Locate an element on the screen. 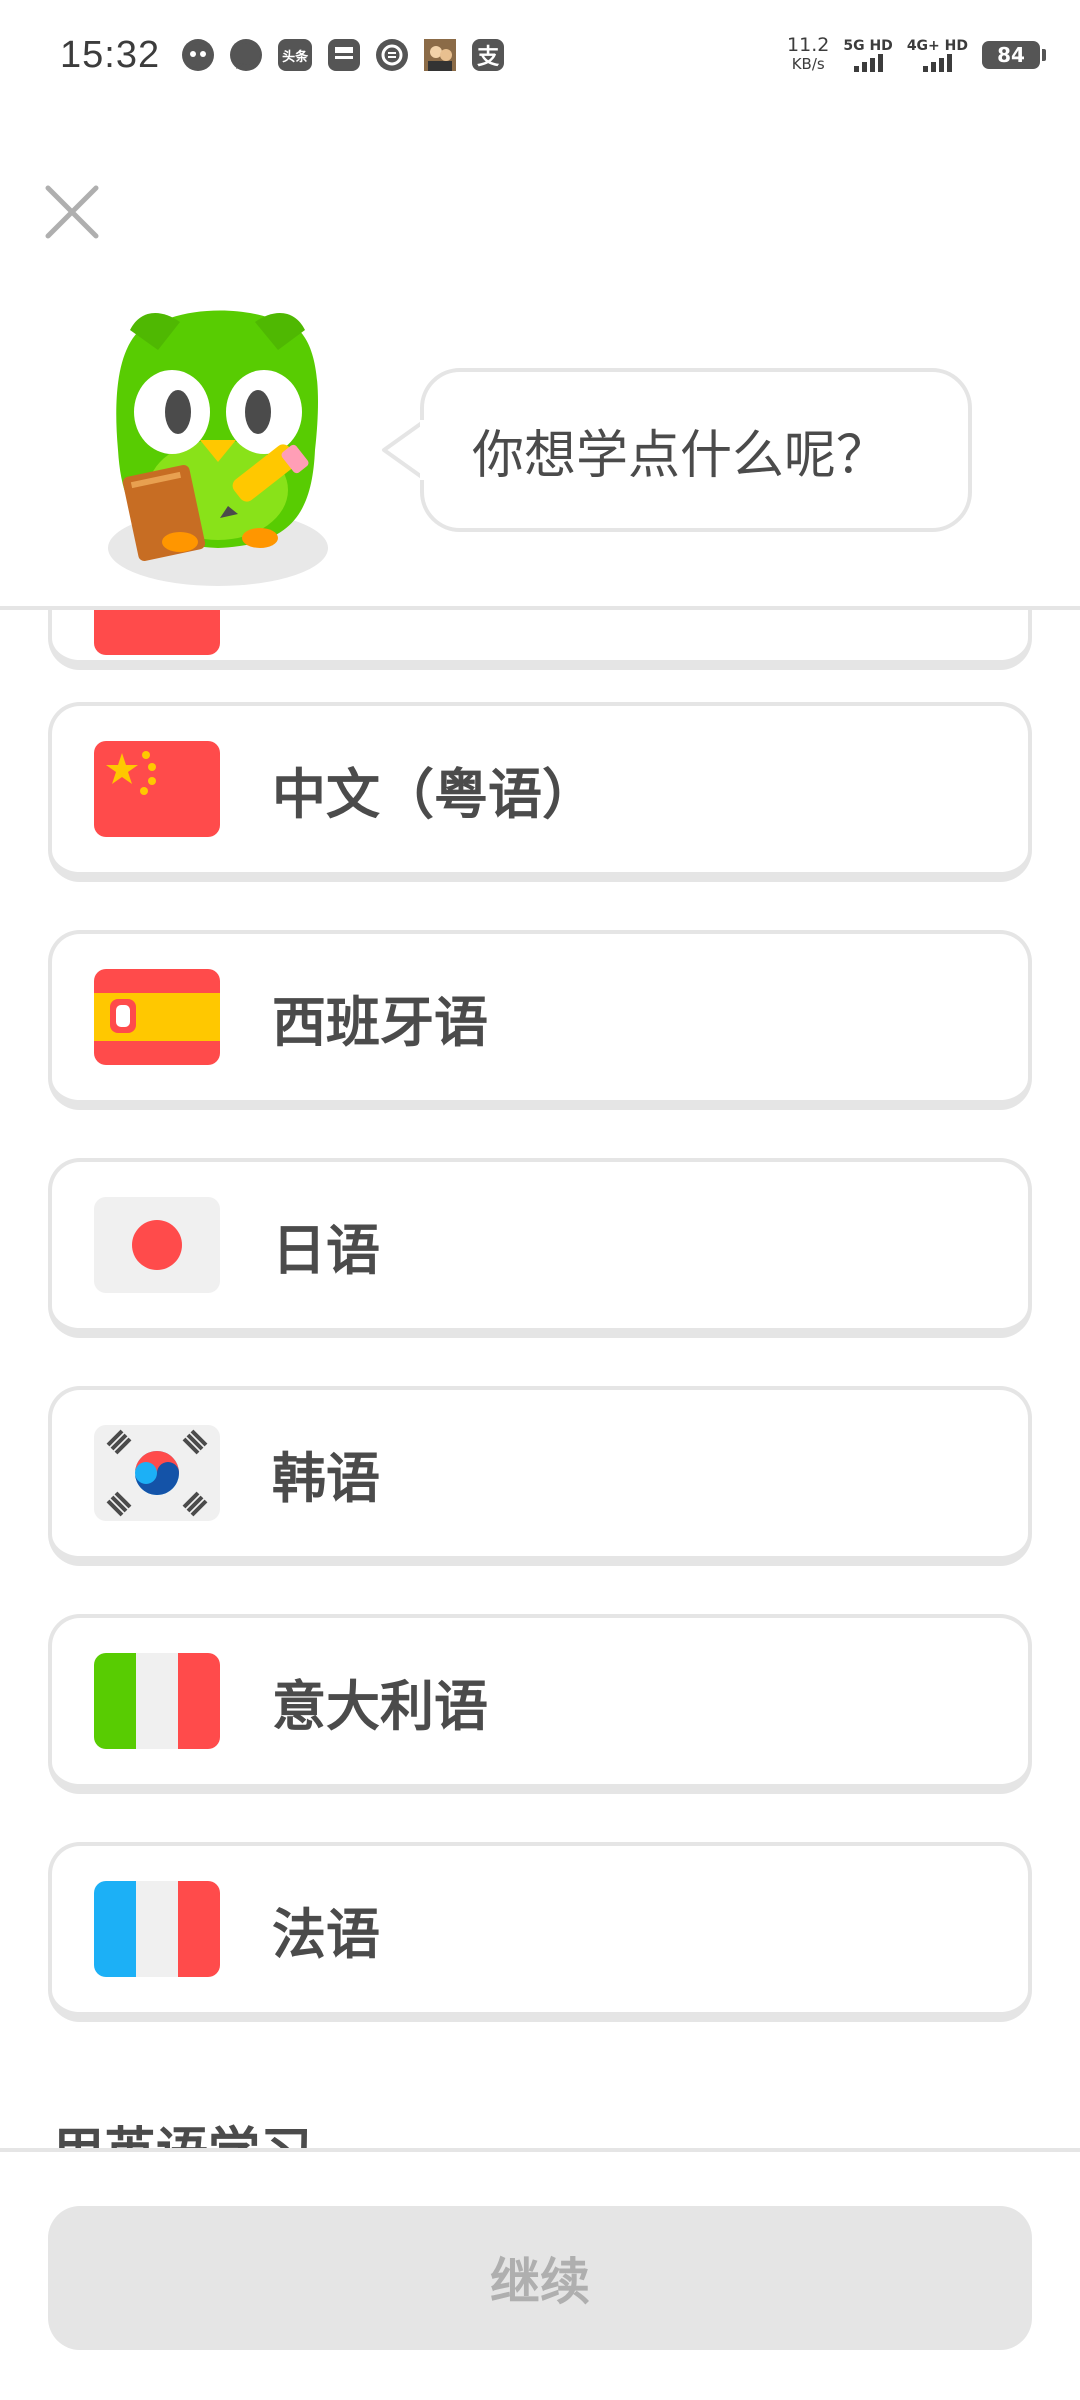 The height and width of the screenshot is (2400, 1080). language-label: 日语 is located at coordinates (326, 1250).